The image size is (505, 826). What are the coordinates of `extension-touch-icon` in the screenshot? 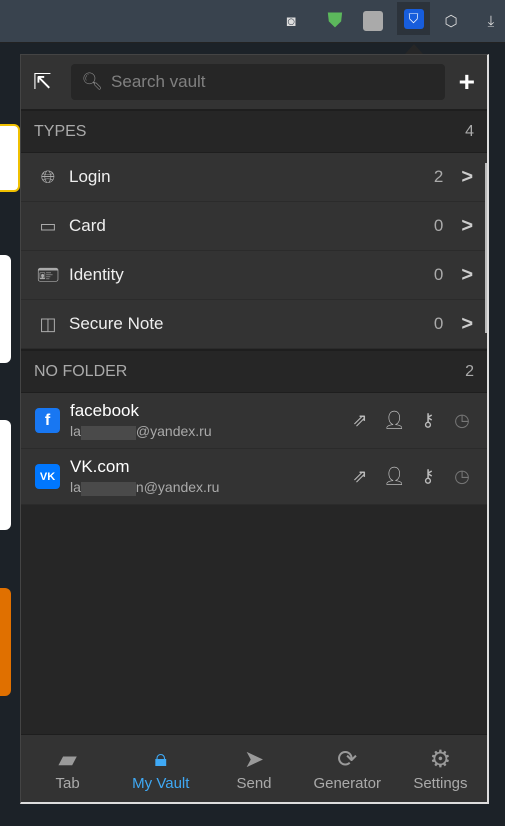 It's located at (373, 21).